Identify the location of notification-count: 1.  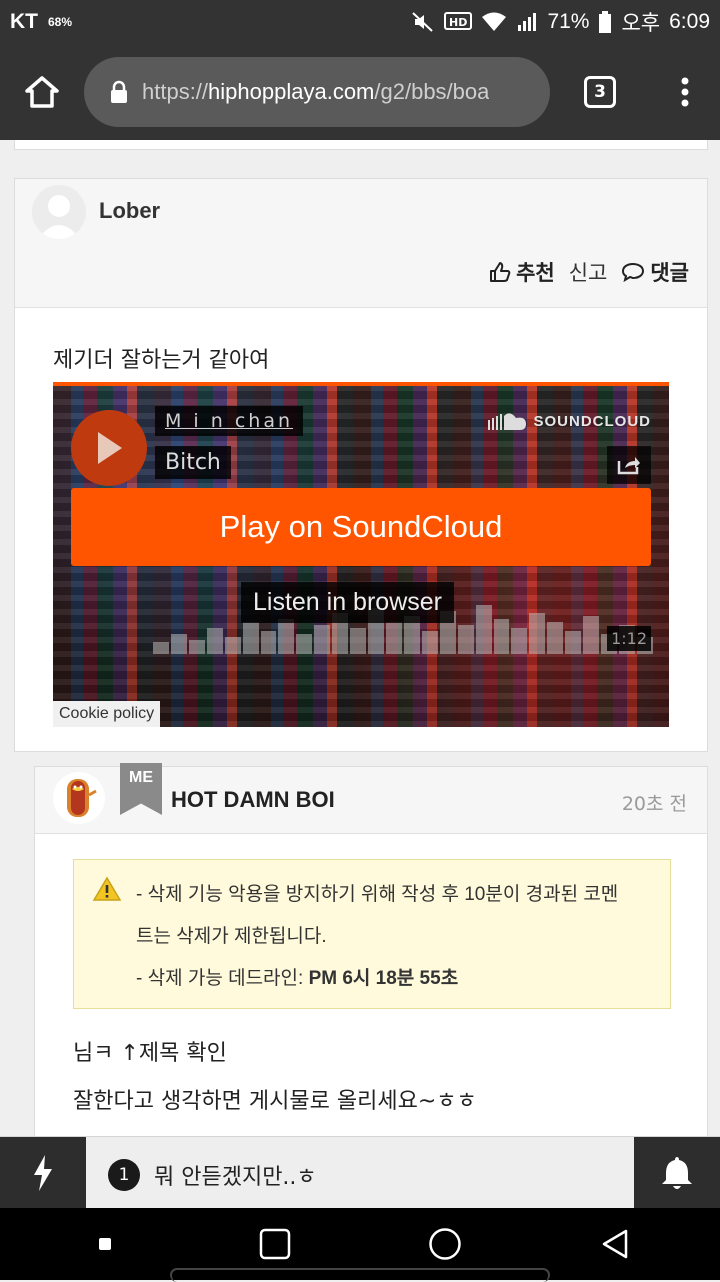
(124, 1175).